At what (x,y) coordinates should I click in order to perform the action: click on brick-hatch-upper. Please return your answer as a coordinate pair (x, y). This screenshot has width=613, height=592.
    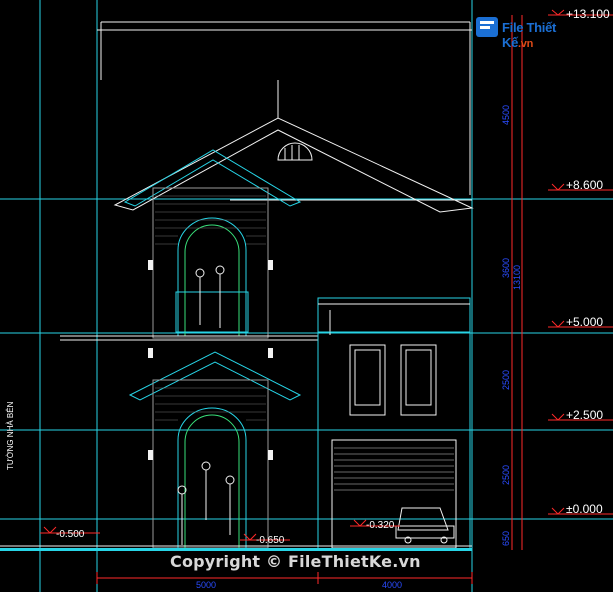
    Looking at the image, I should click on (210, 220).